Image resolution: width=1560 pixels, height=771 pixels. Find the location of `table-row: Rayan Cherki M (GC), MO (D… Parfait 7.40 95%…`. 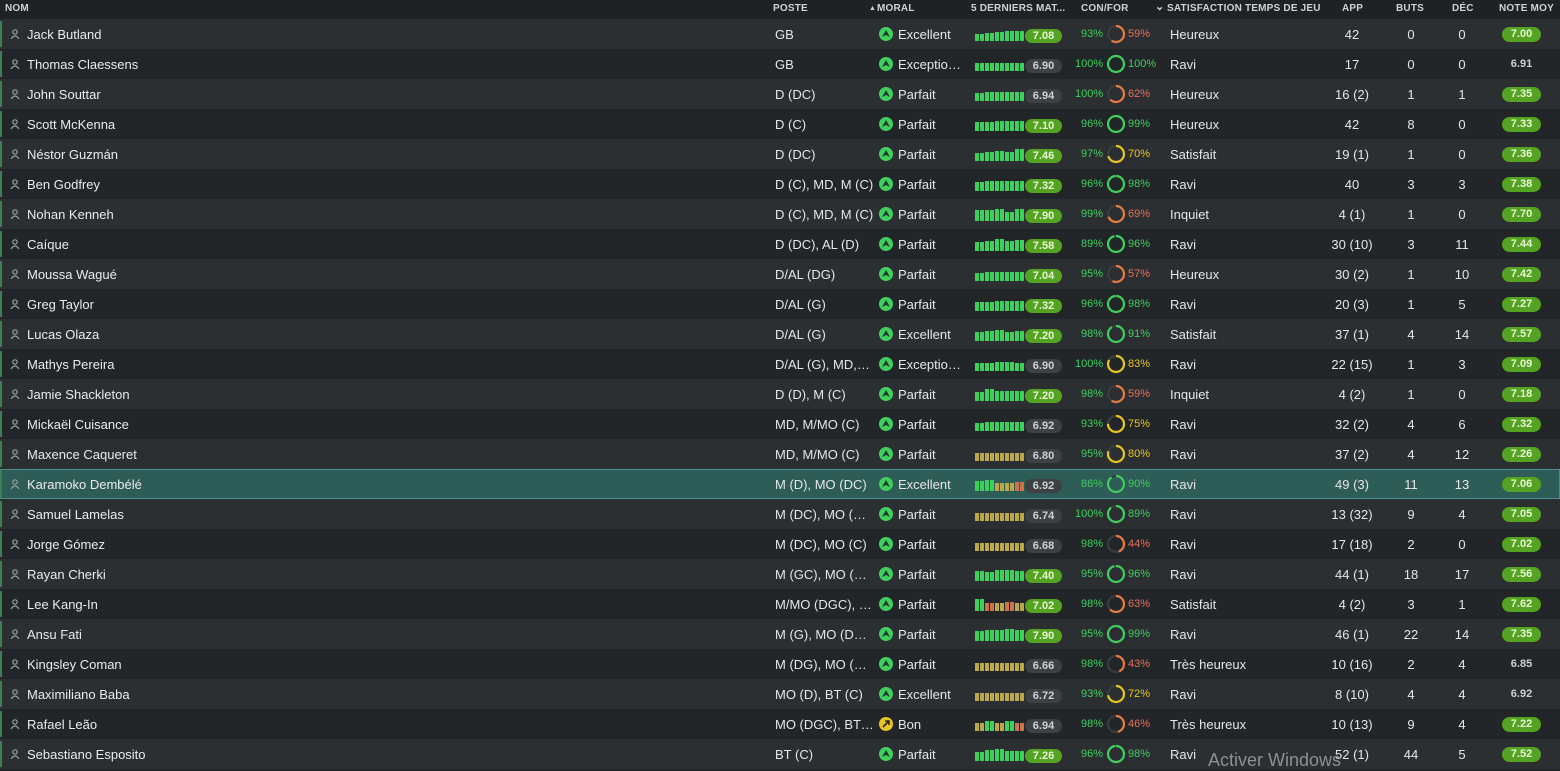

table-row: Rayan Cherki M (GC), MO (D… Parfait 7.40 95%… is located at coordinates (780, 574).